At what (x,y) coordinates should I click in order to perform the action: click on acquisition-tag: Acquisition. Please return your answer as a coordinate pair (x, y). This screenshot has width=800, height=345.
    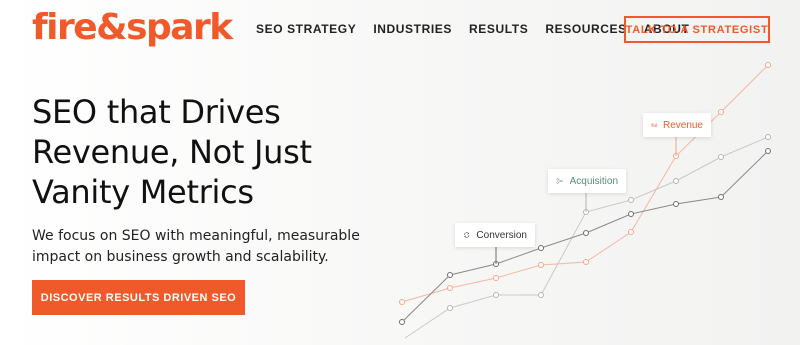
    Looking at the image, I should click on (587, 181).